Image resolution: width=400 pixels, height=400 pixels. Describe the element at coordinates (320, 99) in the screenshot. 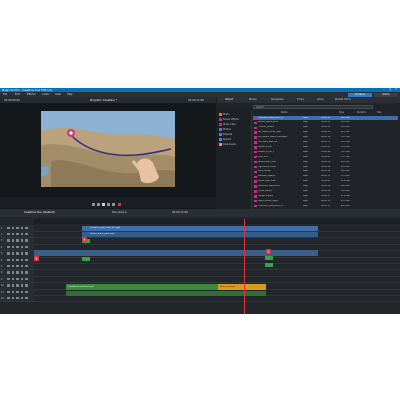

I see `tab-store: Store` at that location.